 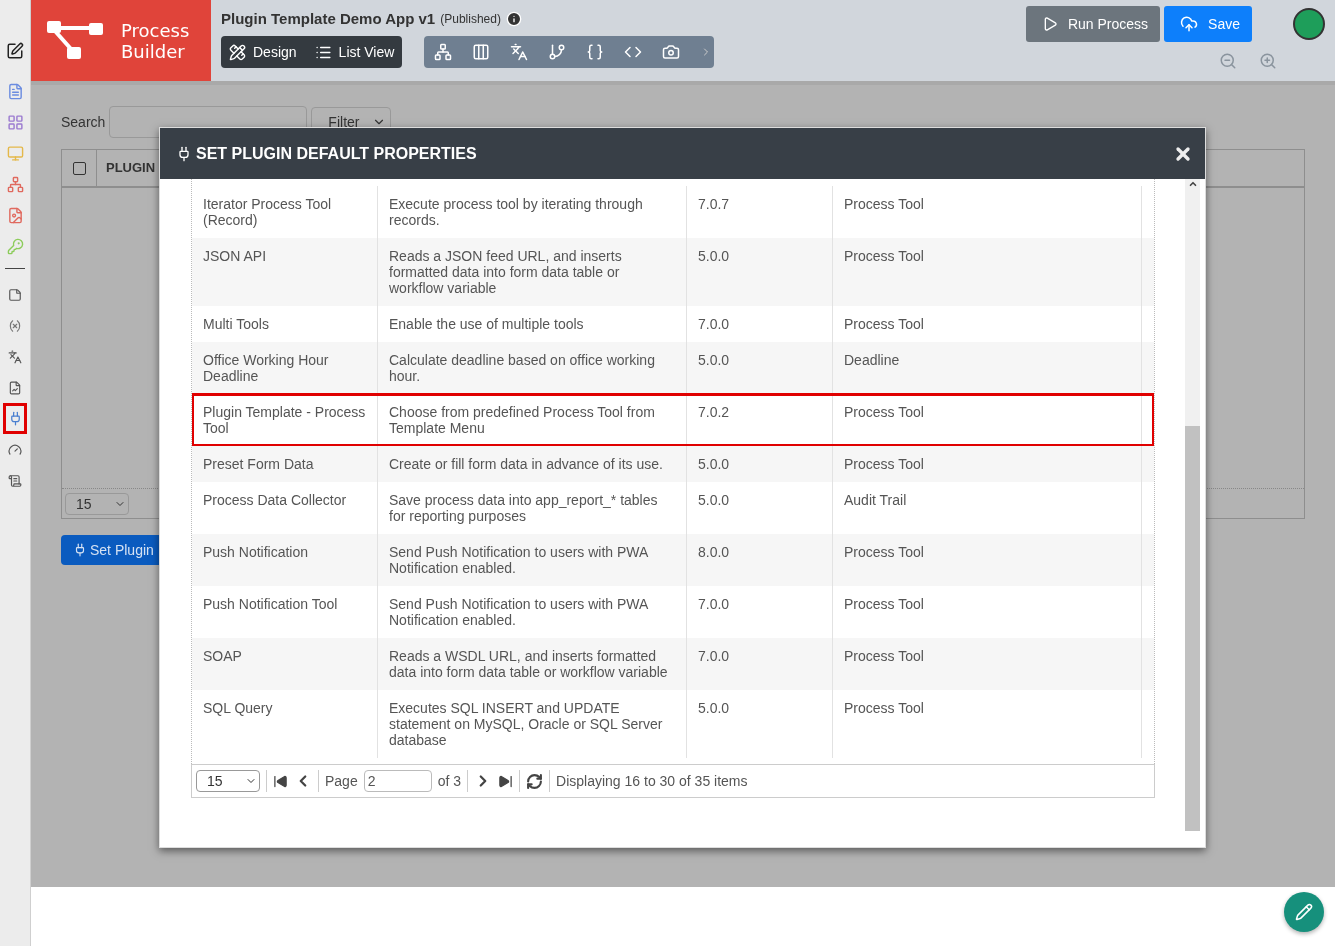 I want to click on scroll-up-icon, so click(x=1192, y=184).